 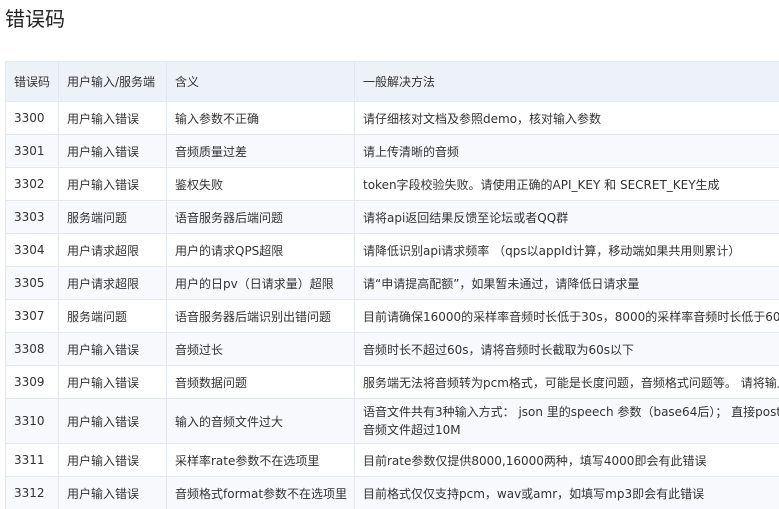 I want to click on table-row: 3301 用户输入错误 音频质量过差 请上传清晰的音频, so click(x=392, y=151).